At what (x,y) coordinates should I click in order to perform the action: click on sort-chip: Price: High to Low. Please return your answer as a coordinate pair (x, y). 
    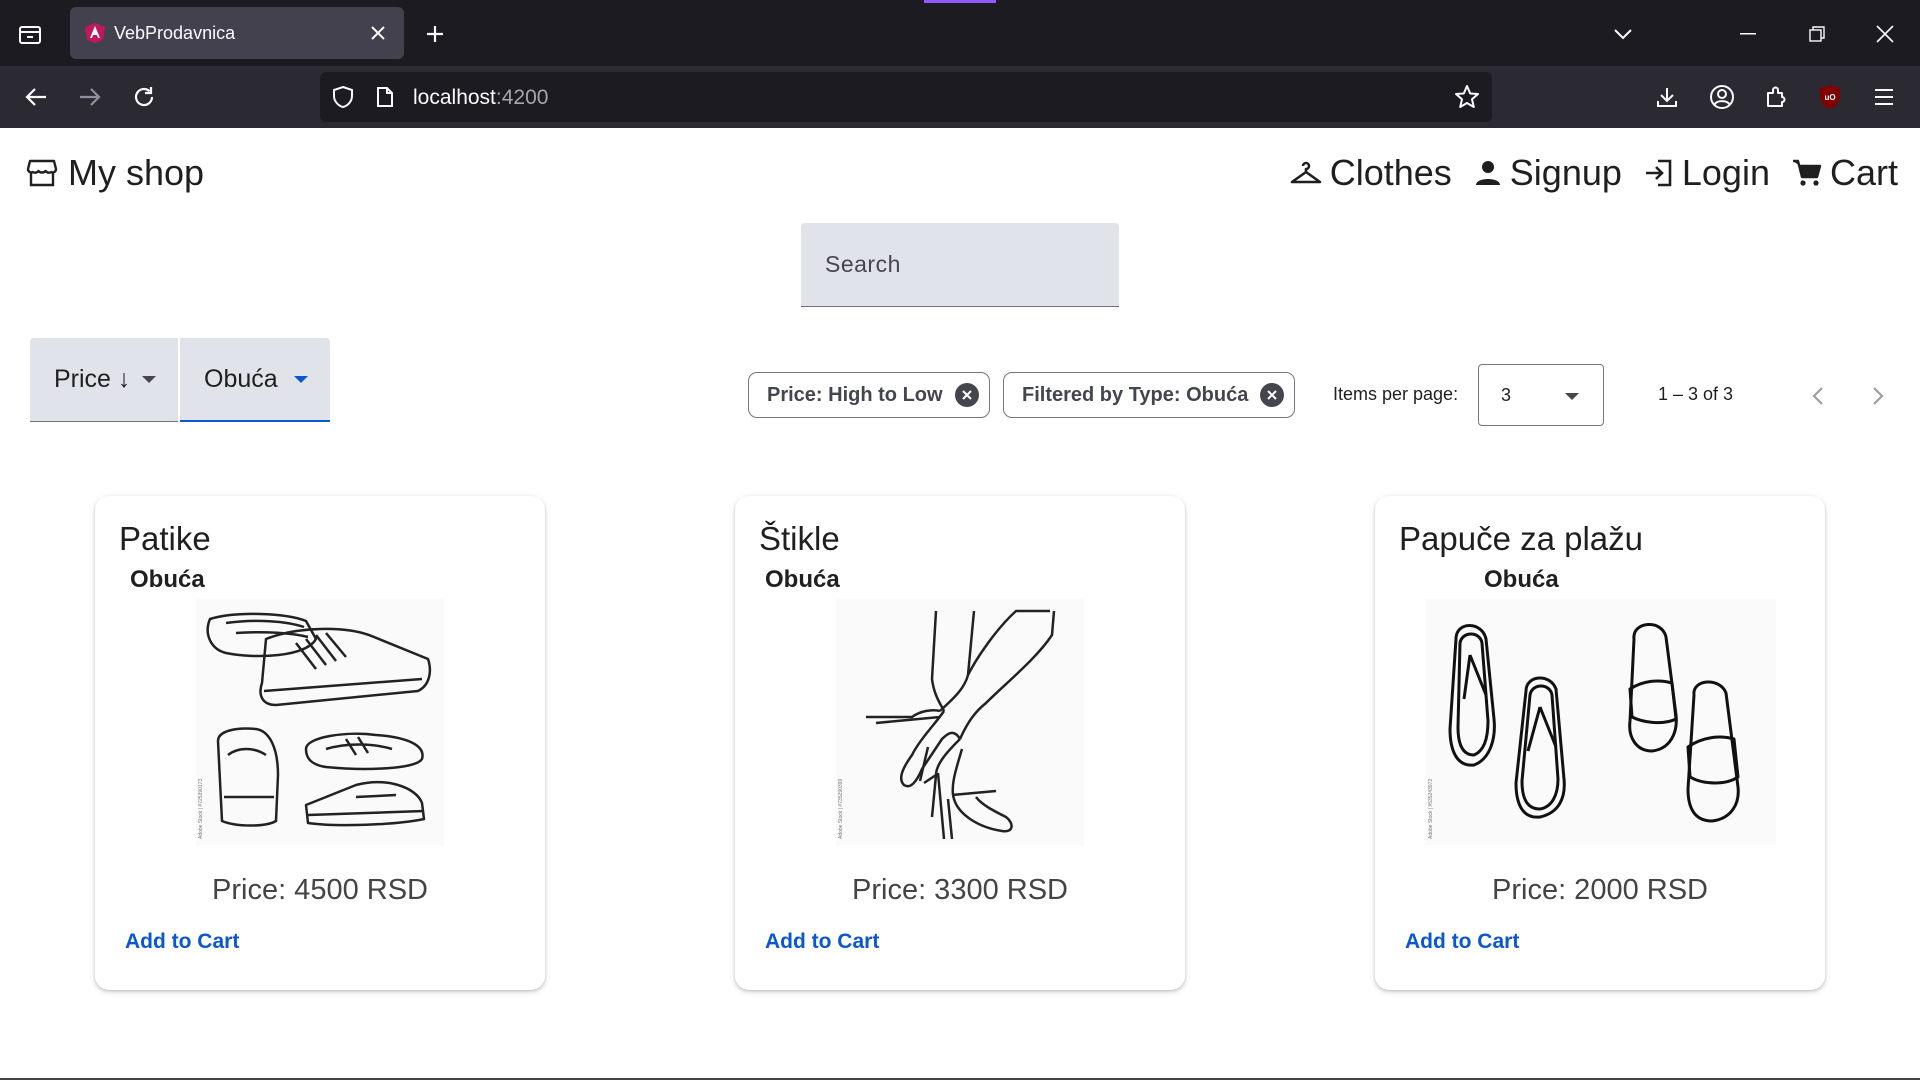
    Looking at the image, I should click on (869, 395).